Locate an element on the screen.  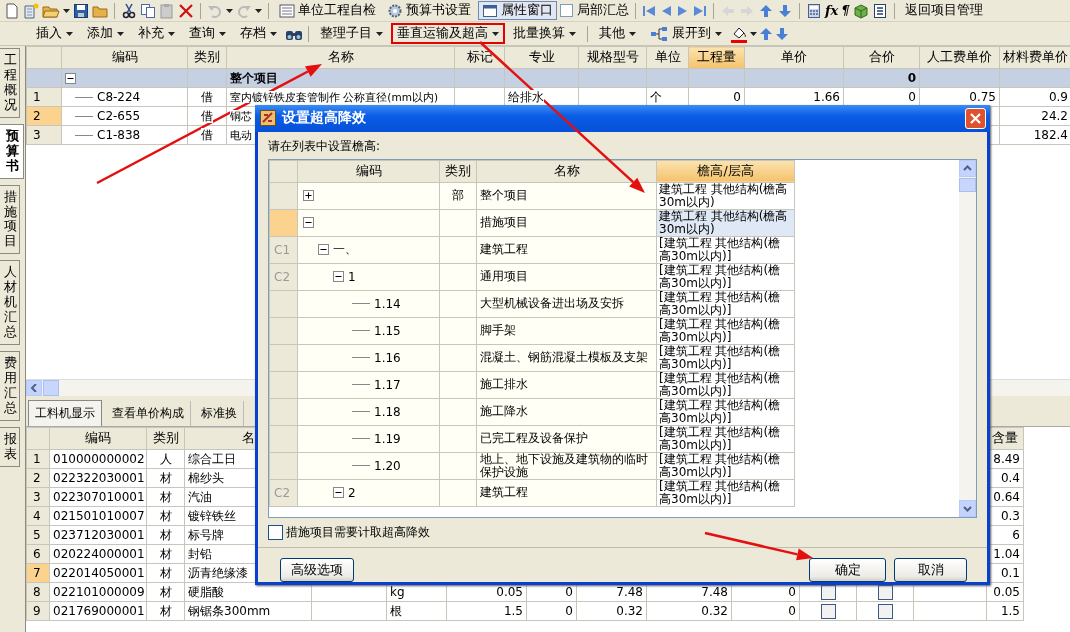
table-cell: 室内镀锌铁皮套管制作 公称直径(mm以内) is located at coordinates (334, 96).